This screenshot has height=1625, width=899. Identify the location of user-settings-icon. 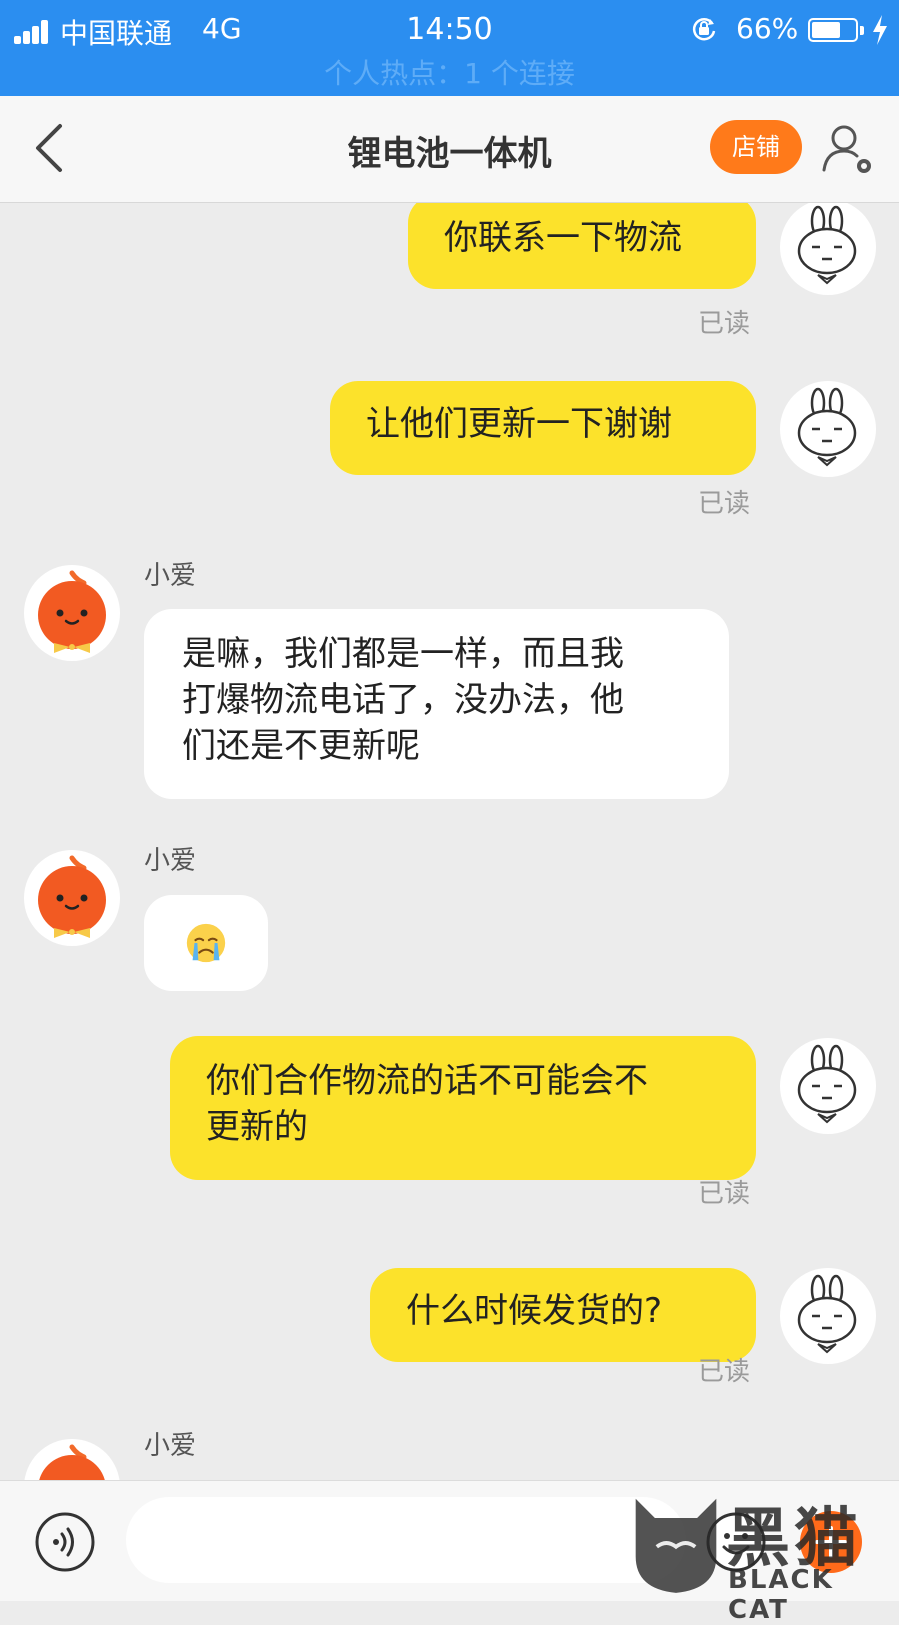
(848, 148).